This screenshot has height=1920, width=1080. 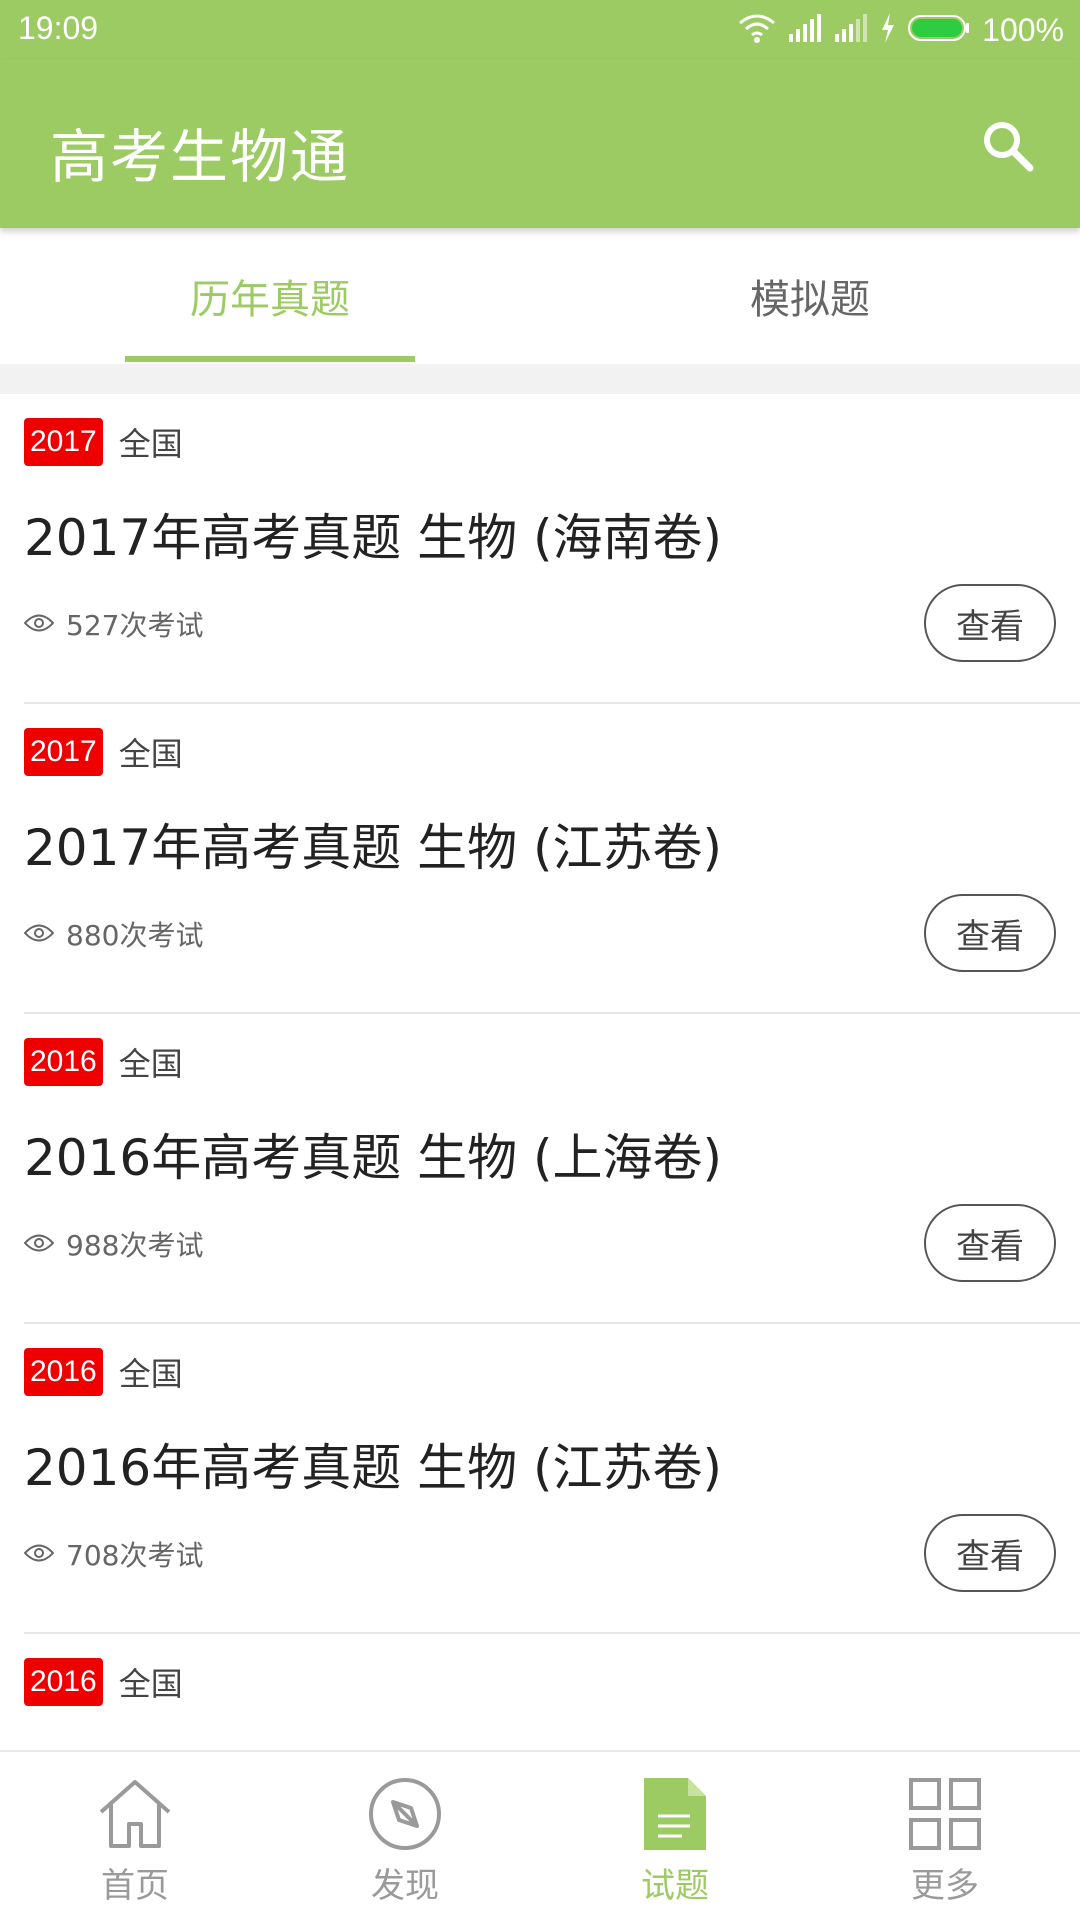 I want to click on battery-percent: 100%, so click(x=1023, y=29).